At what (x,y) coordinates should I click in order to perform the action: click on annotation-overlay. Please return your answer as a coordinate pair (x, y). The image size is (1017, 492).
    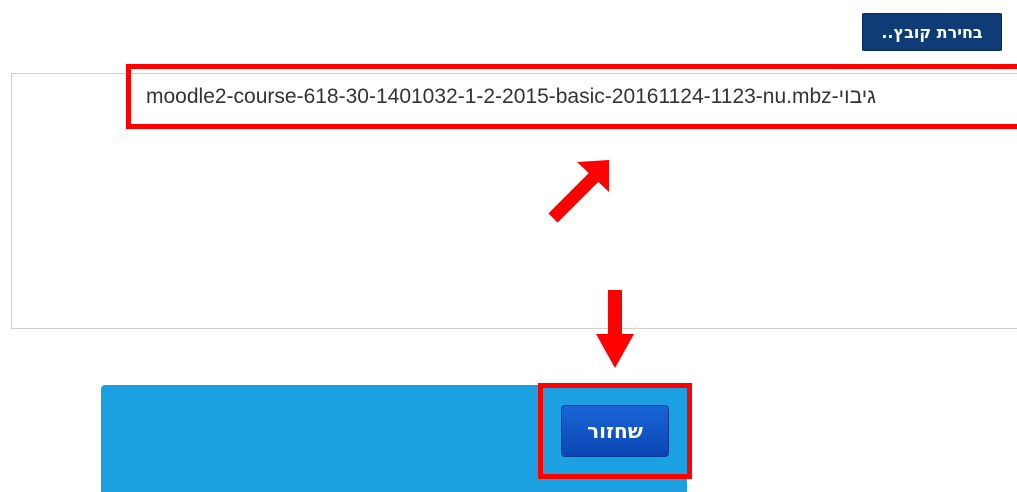
    Looking at the image, I should click on (591, 264).